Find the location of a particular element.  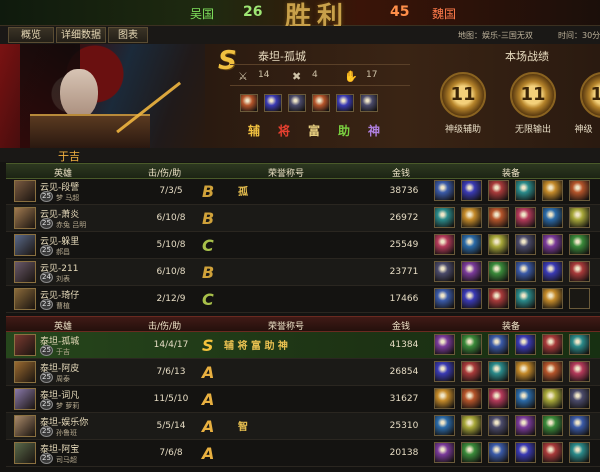

gold-value: 26854 is located at coordinates (404, 372).